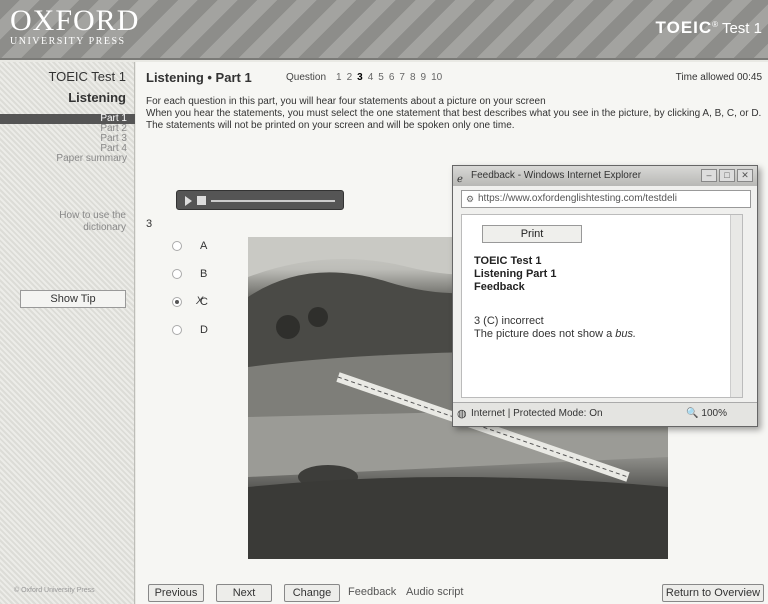 This screenshot has height=604, width=768. What do you see at coordinates (545, 334) in the screenshot?
I see `result-explanation-text: The picture does not show a` at bounding box center [545, 334].